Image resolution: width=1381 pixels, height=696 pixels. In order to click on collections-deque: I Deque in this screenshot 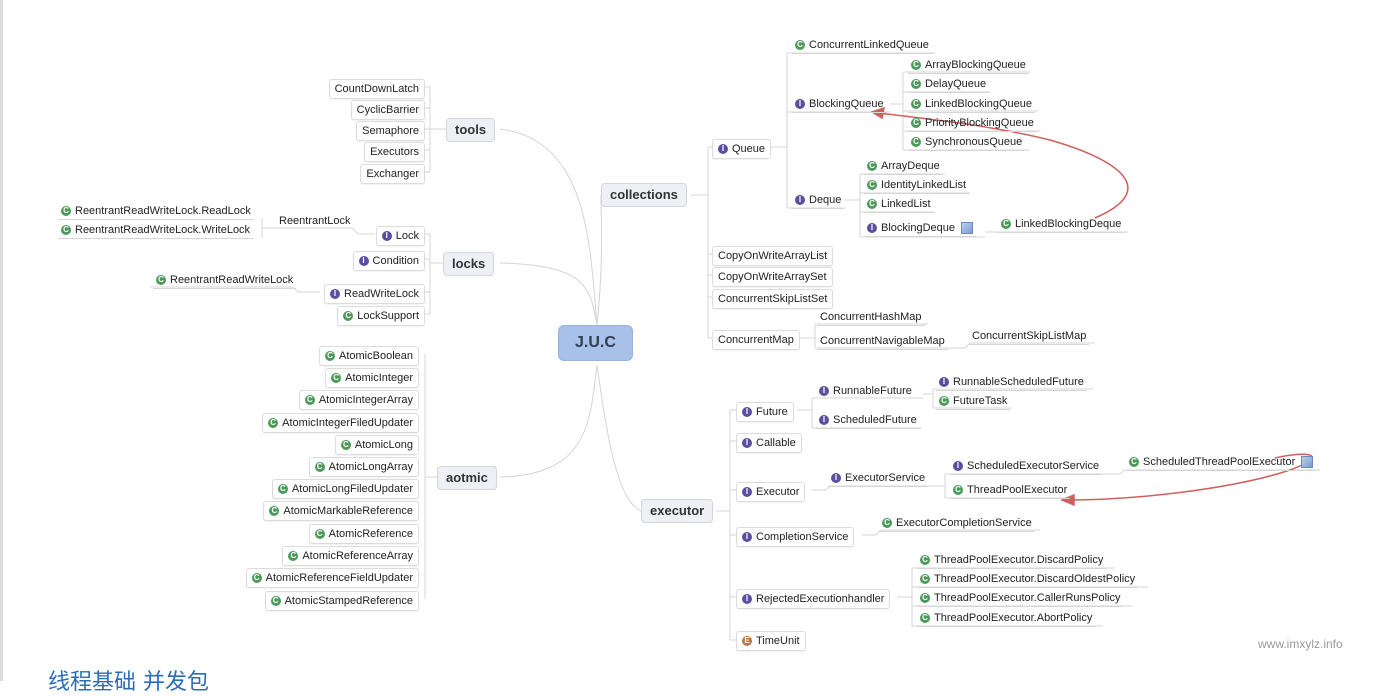, I will do `click(818, 200)`.